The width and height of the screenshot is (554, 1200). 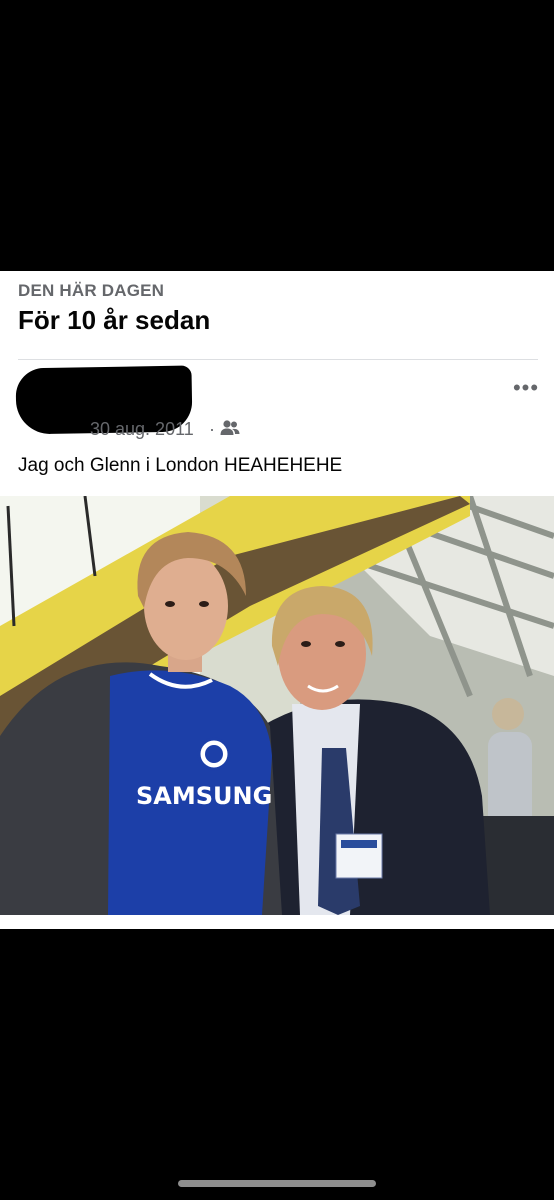 I want to click on post-text: Jag och Glenn i London HEAHEHEHE, so click(x=180, y=465).